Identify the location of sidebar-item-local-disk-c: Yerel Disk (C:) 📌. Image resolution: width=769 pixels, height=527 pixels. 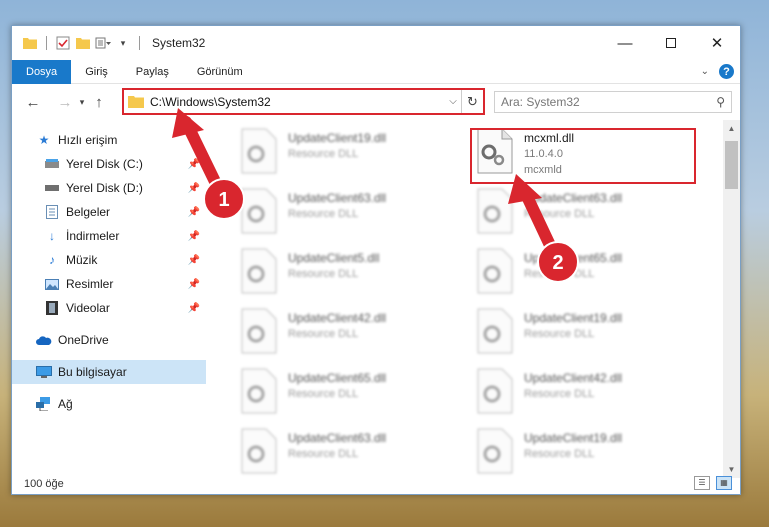
(109, 164).